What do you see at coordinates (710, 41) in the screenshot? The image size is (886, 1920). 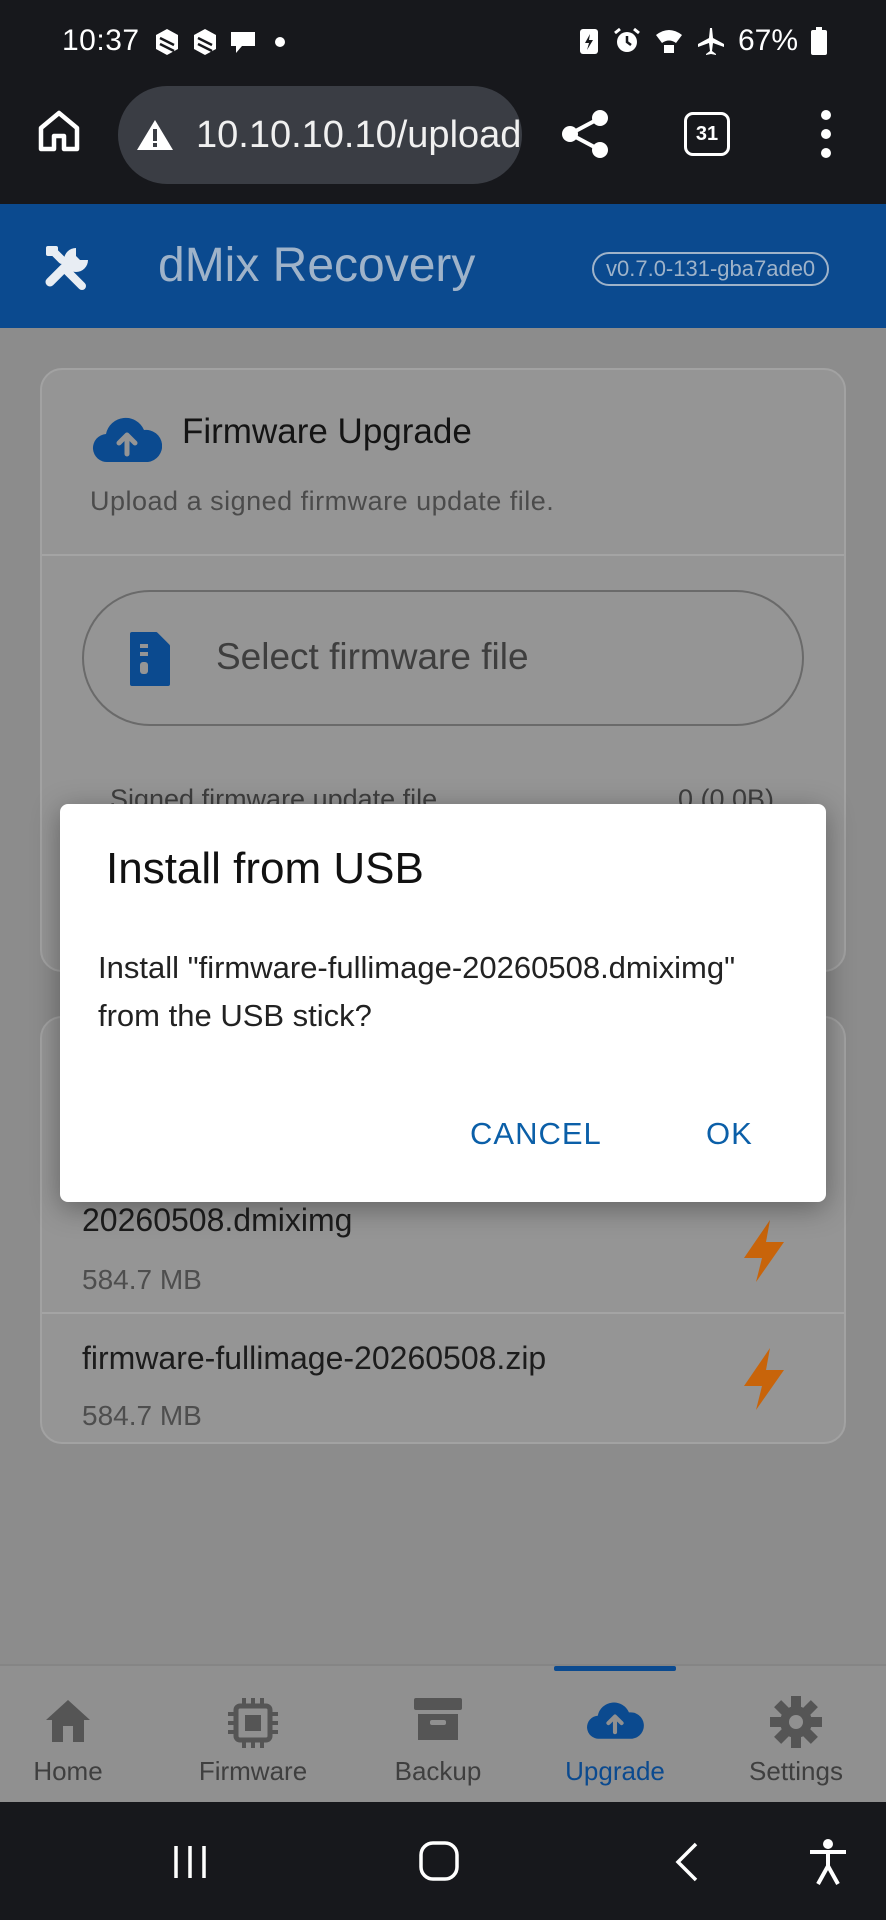 I see `airplane-icon` at bounding box center [710, 41].